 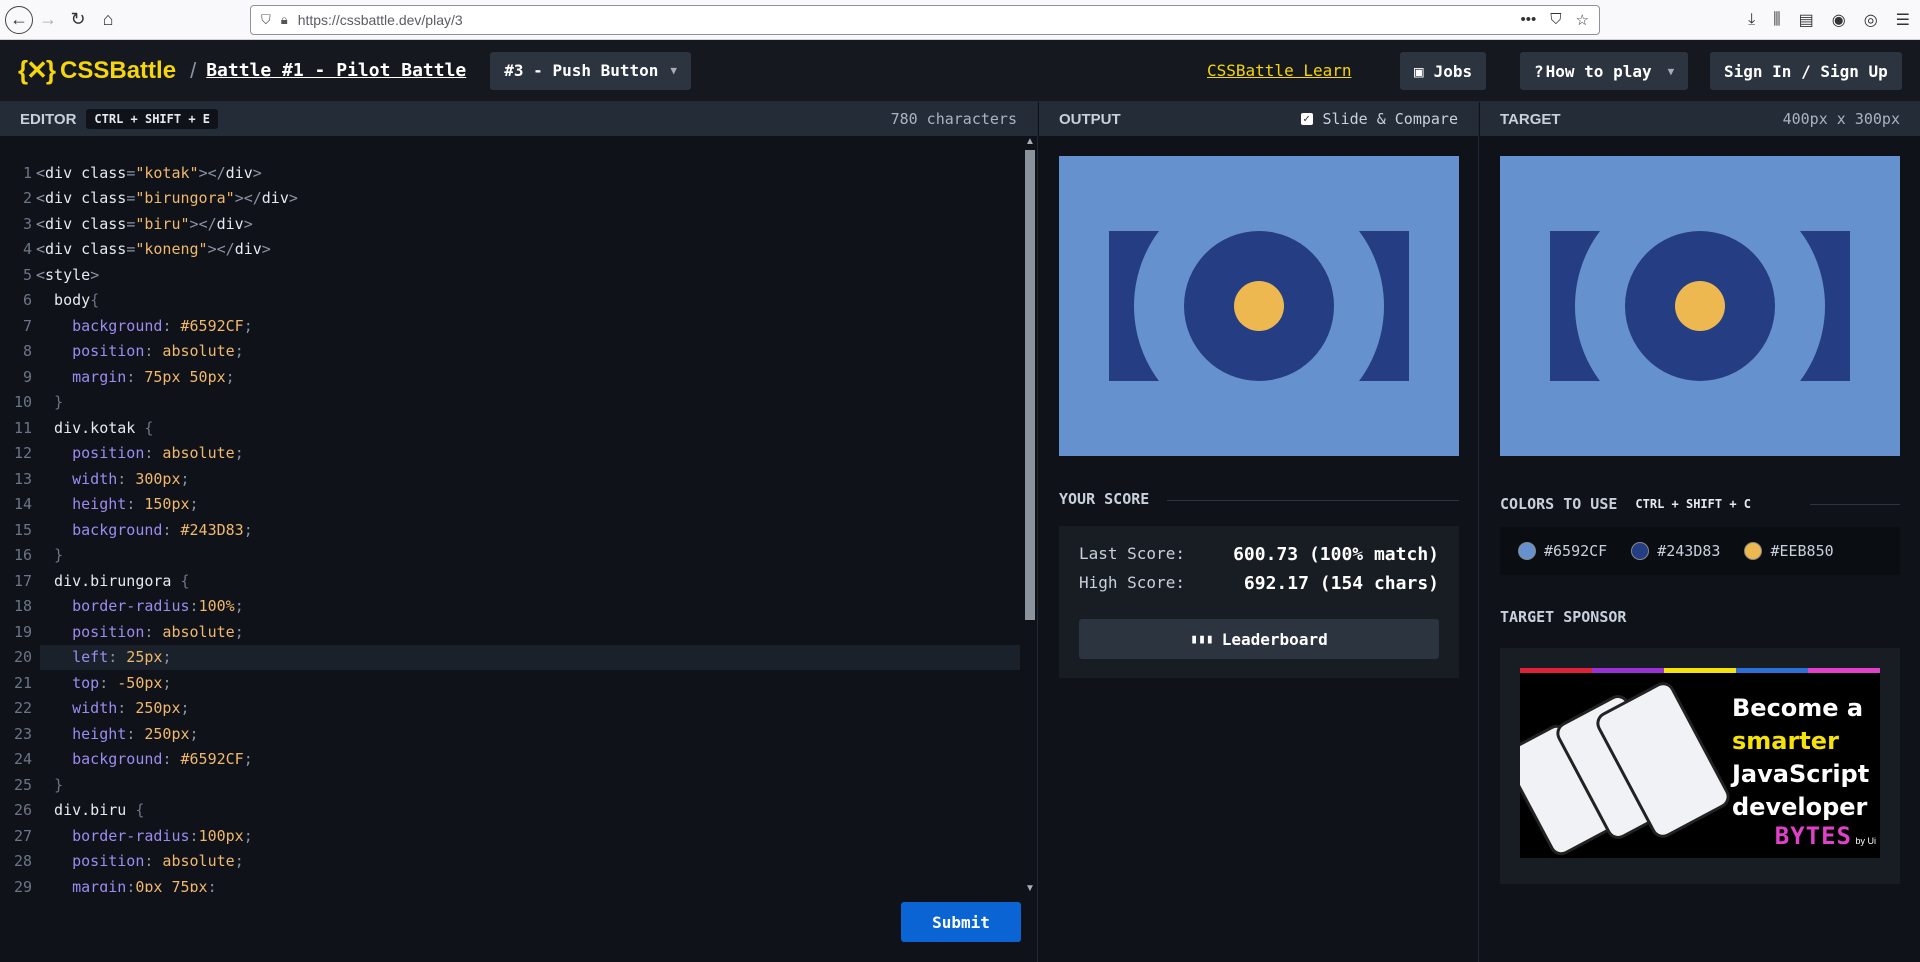 I want to click on code-line: 4 <div class="koneng"></div>, so click(x=510, y=250).